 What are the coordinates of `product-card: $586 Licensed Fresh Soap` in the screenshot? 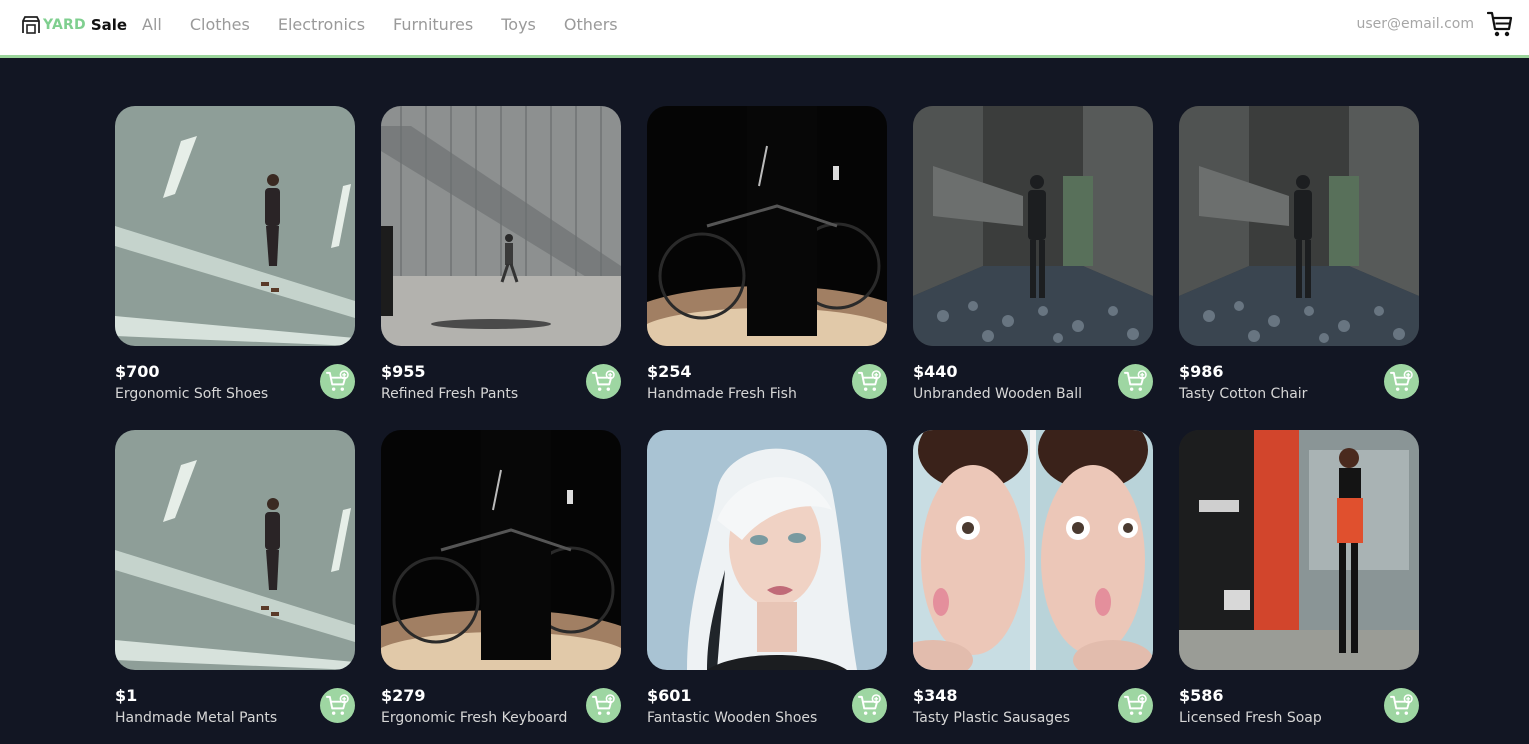 It's located at (1299, 580).